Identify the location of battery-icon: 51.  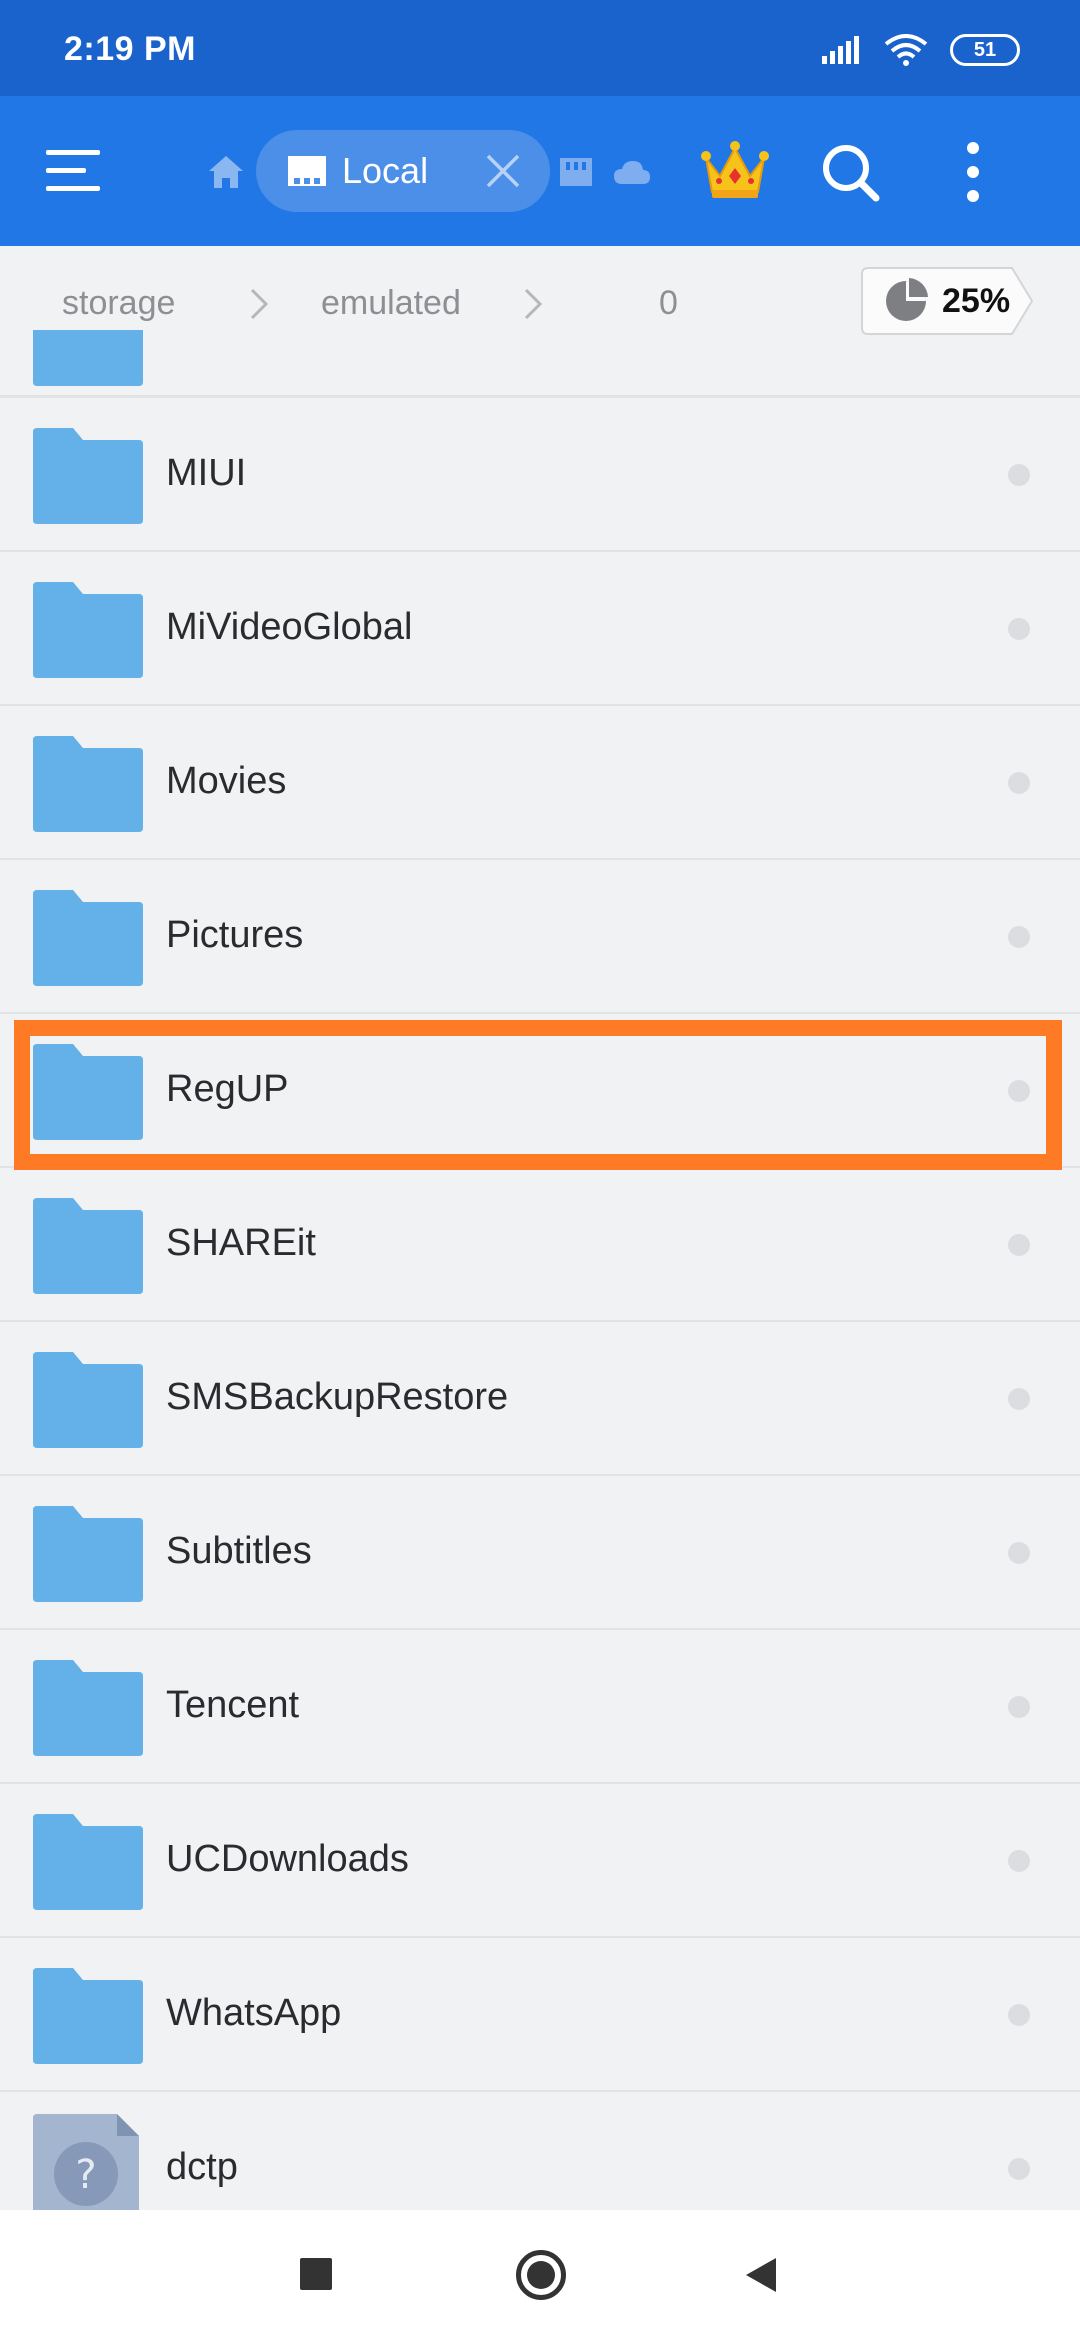
(985, 50).